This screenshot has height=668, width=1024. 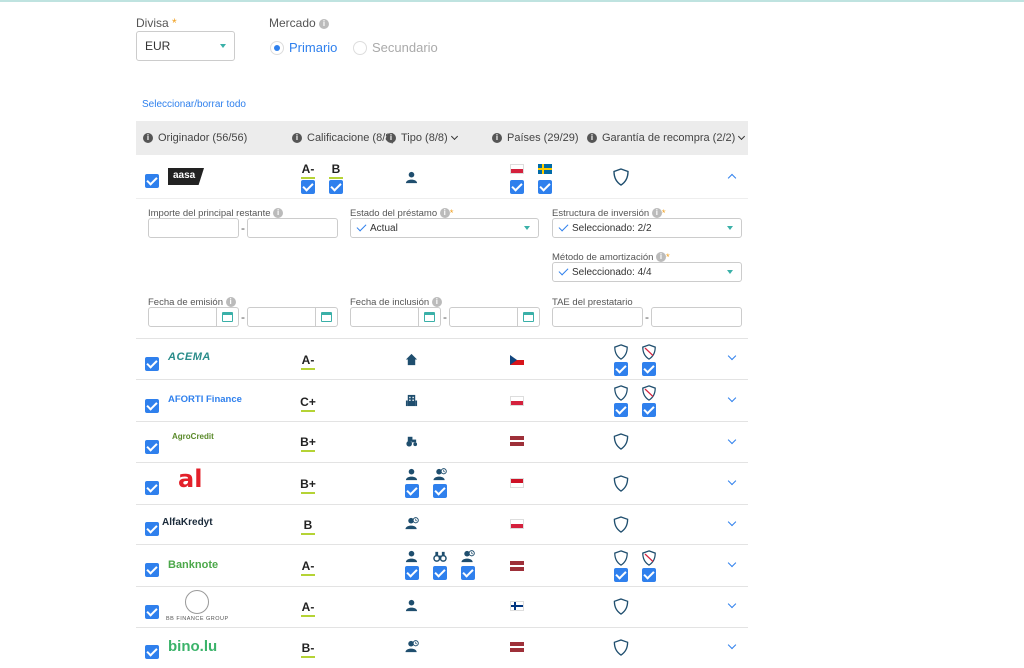 What do you see at coordinates (597, 317) in the screenshot?
I see `apr-min-input` at bounding box center [597, 317].